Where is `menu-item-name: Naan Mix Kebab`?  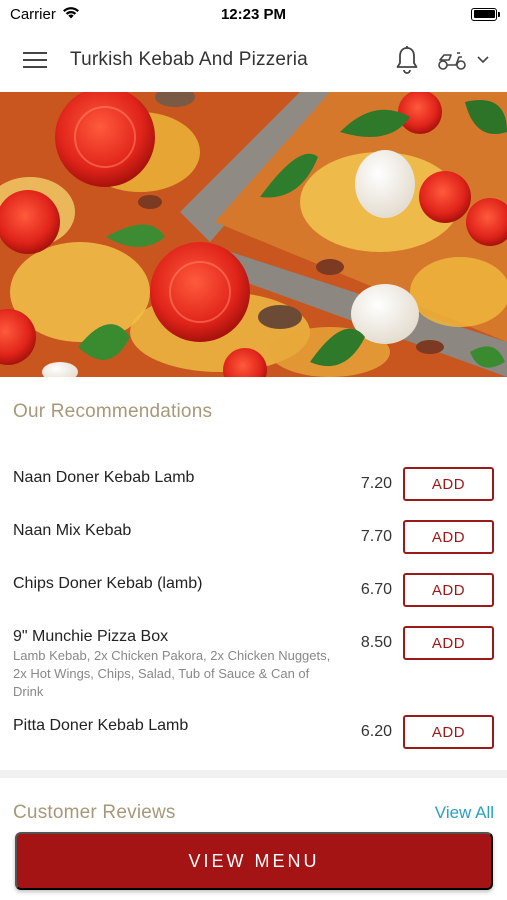 menu-item-name: Naan Mix Kebab is located at coordinates (72, 530).